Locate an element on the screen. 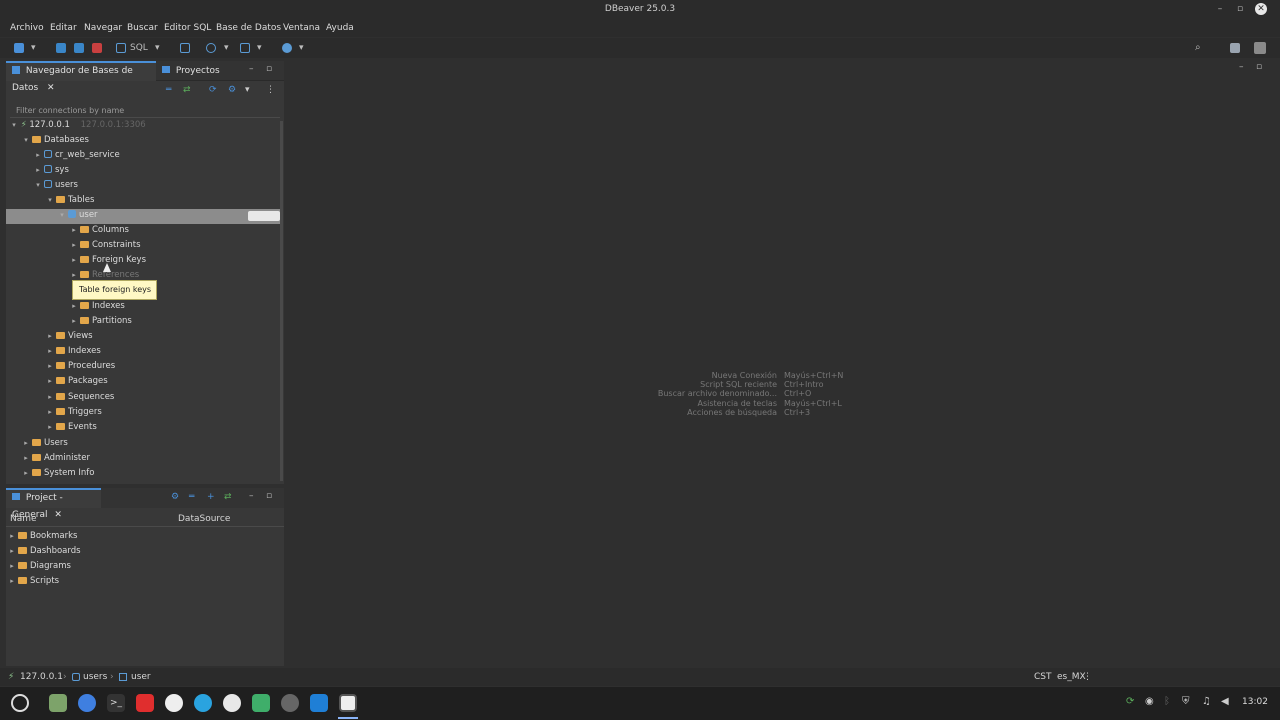 The height and width of the screenshot is (720, 1280). terminal-icon: >_ is located at coordinates (116, 703).